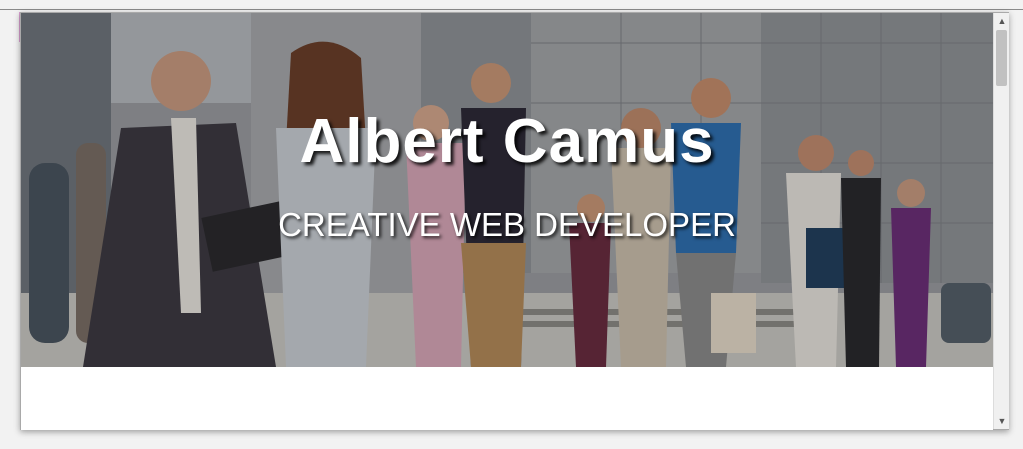 The height and width of the screenshot is (449, 1023). What do you see at coordinates (511, 9) in the screenshot?
I see `top-border-line` at bounding box center [511, 9].